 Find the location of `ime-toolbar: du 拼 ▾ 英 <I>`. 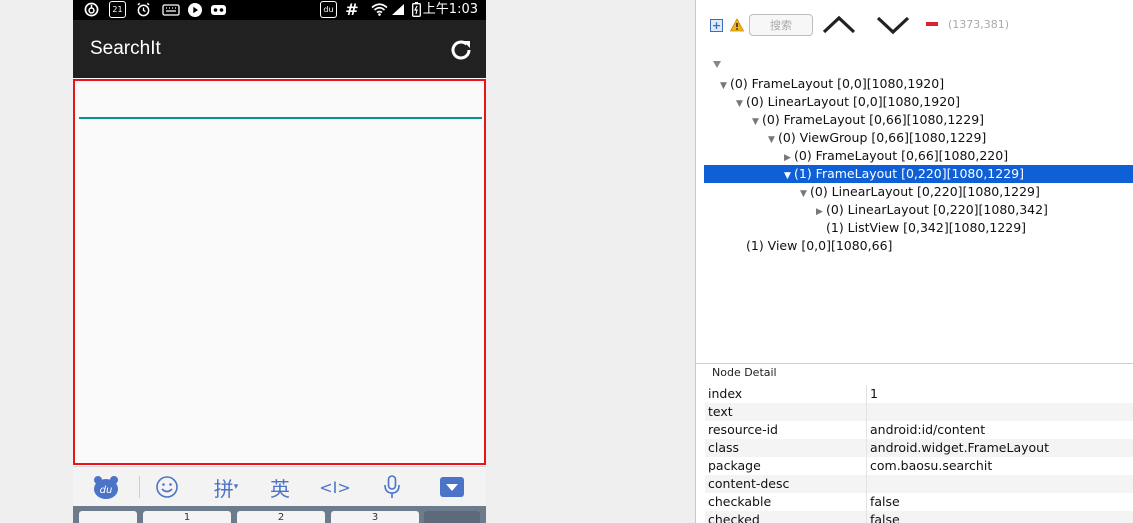

ime-toolbar: du 拼 ▾ 英 <I> is located at coordinates (279, 486).